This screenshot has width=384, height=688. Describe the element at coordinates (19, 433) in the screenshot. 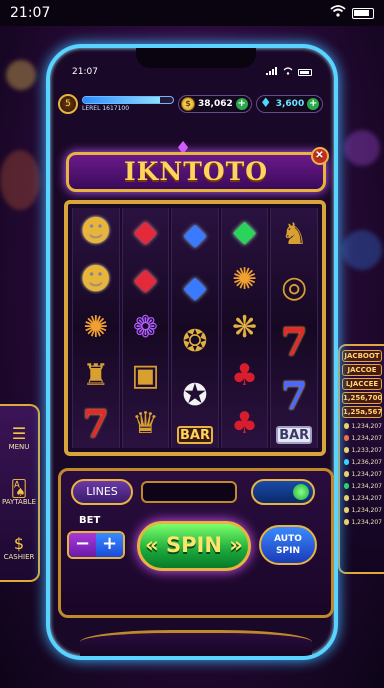

I see `hamburger-icon: ☰` at that location.